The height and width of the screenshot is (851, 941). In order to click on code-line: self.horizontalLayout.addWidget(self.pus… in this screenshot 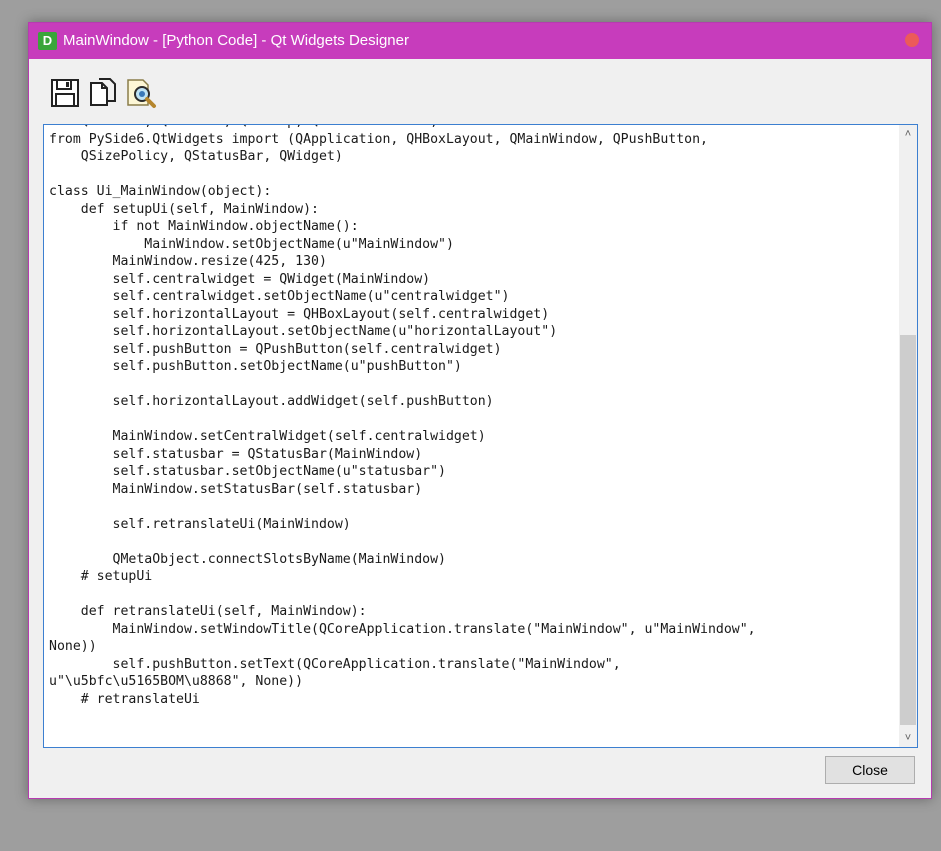, I will do `click(402, 402)`.